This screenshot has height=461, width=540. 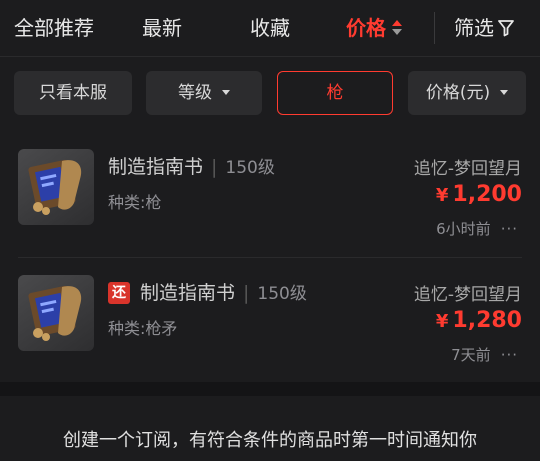 What do you see at coordinates (54, 28) in the screenshot?
I see `tab-recommended: 全部推荐` at bounding box center [54, 28].